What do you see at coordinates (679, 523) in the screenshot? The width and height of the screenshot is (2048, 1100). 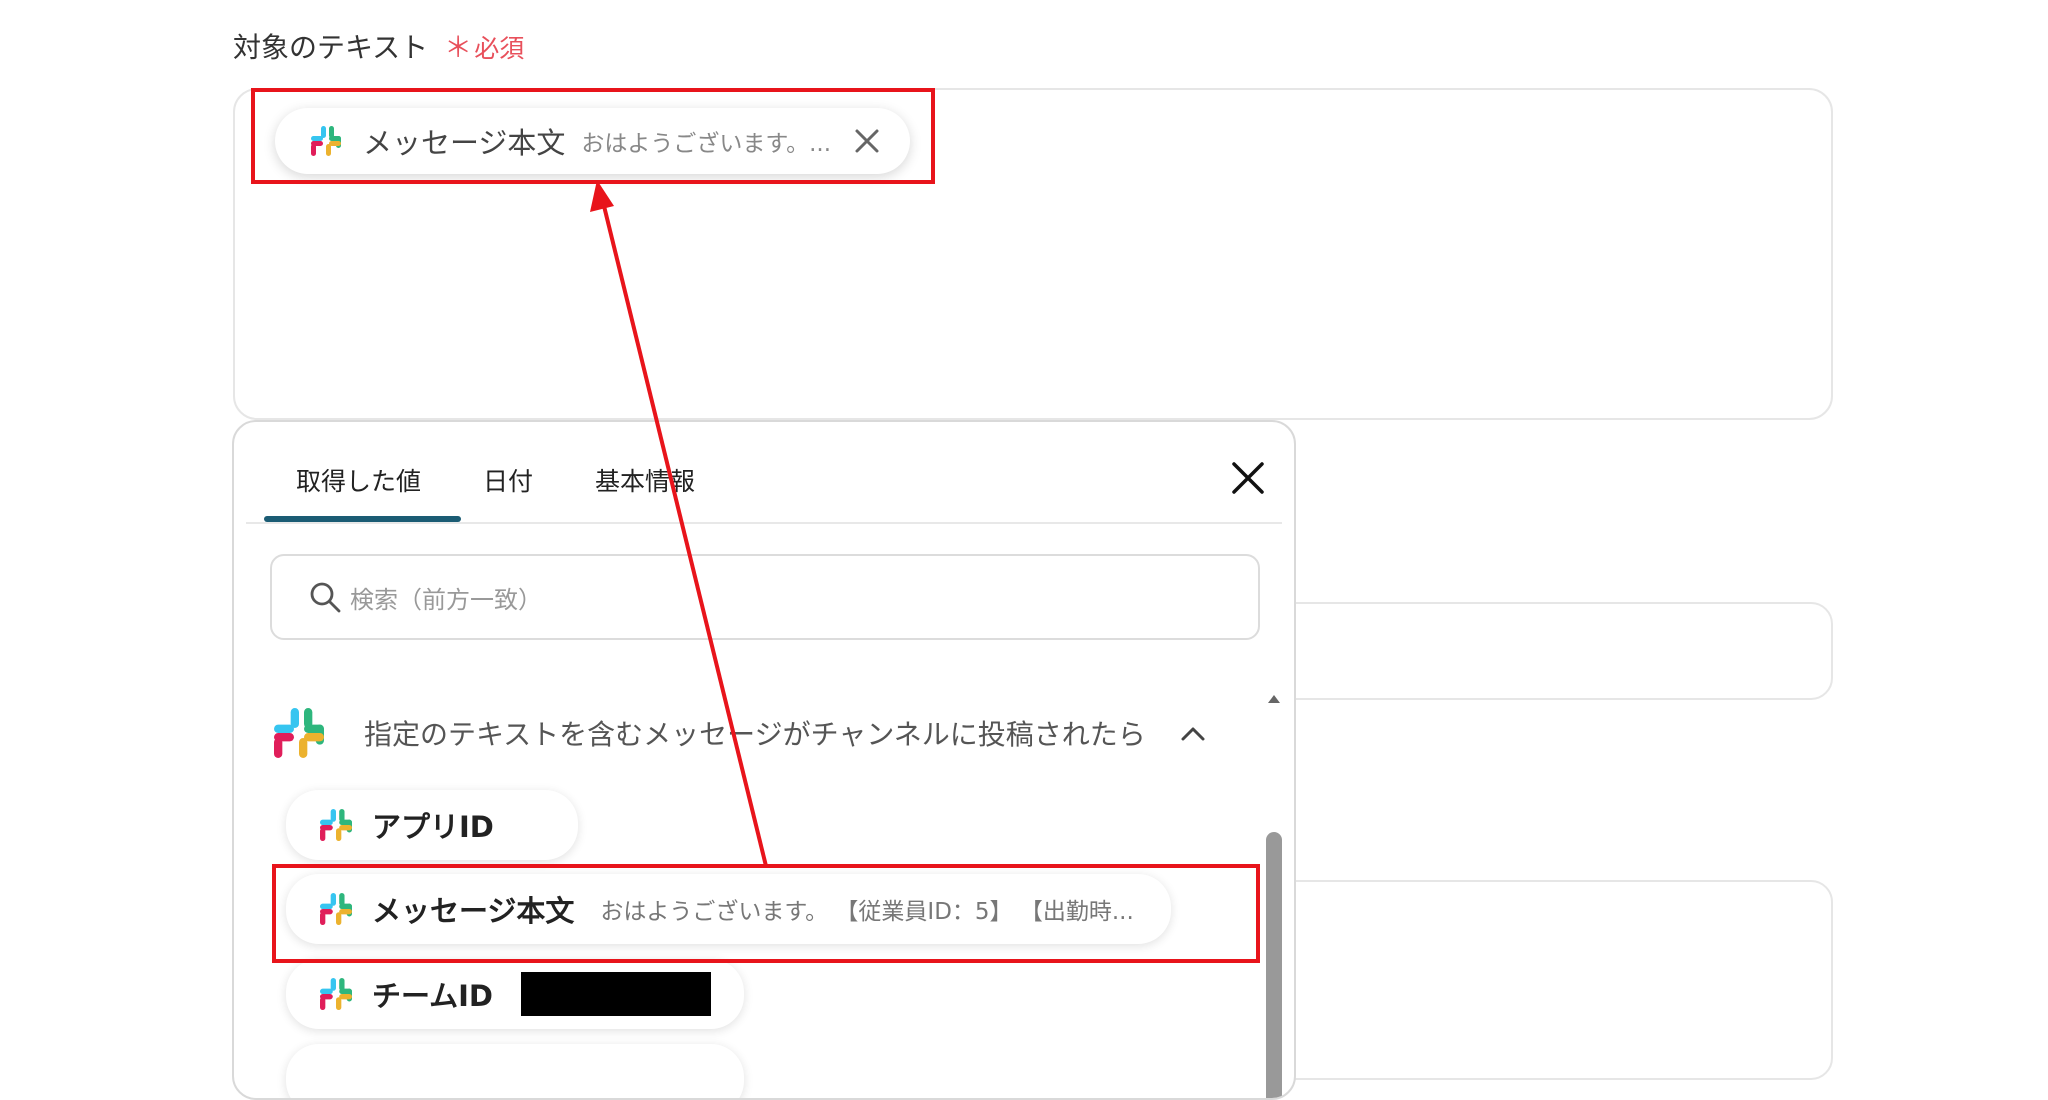 I see `annotation-arrow` at bounding box center [679, 523].